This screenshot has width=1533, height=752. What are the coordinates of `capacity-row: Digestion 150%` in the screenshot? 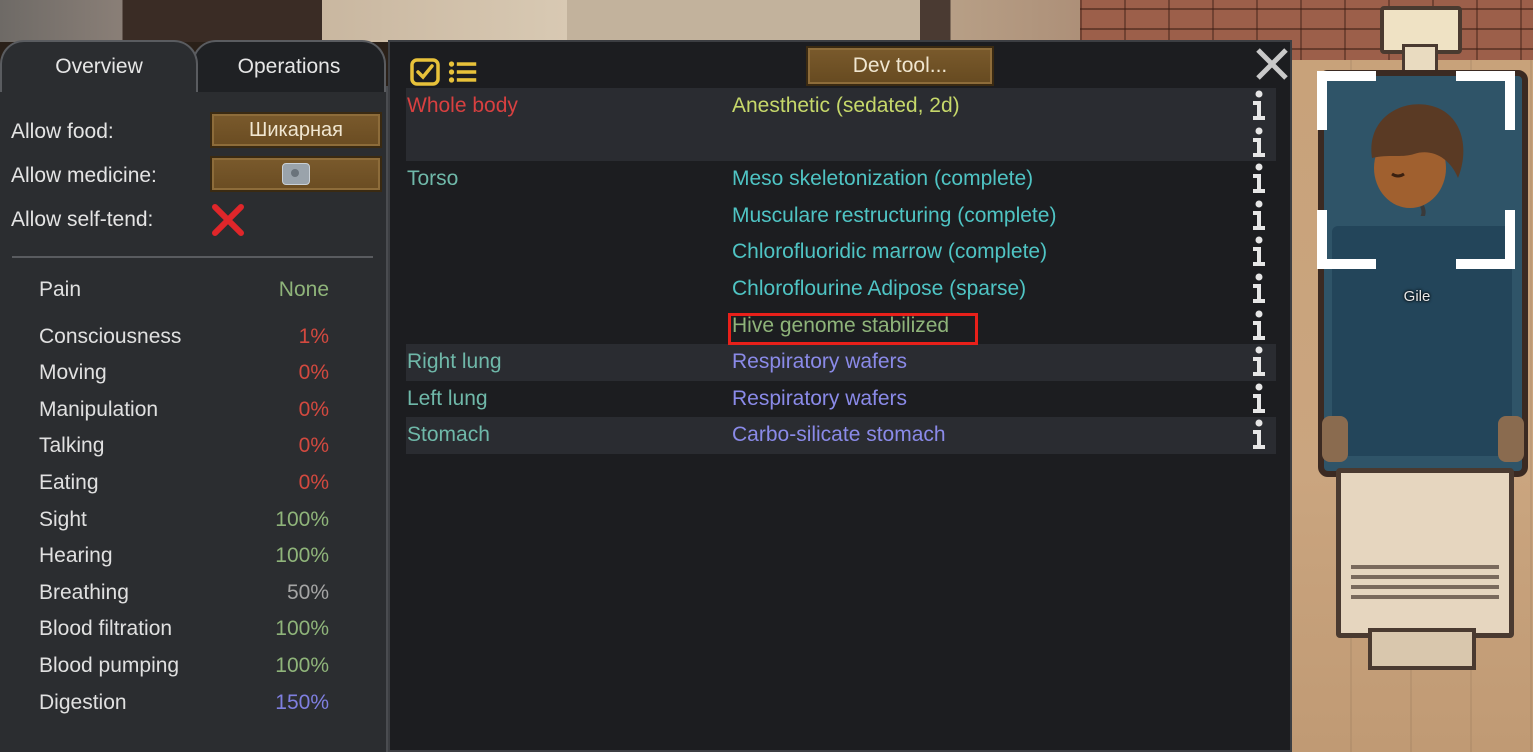 It's located at (189, 703).